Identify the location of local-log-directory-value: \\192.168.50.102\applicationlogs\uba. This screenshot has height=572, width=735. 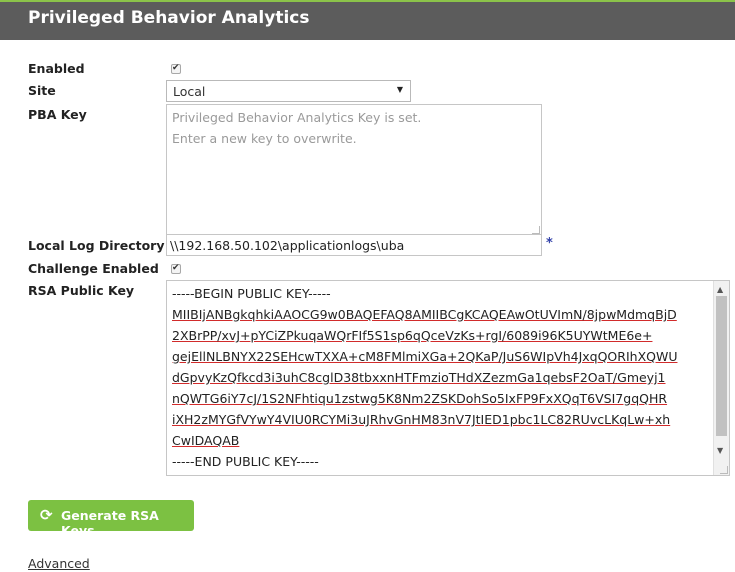
(287, 245).